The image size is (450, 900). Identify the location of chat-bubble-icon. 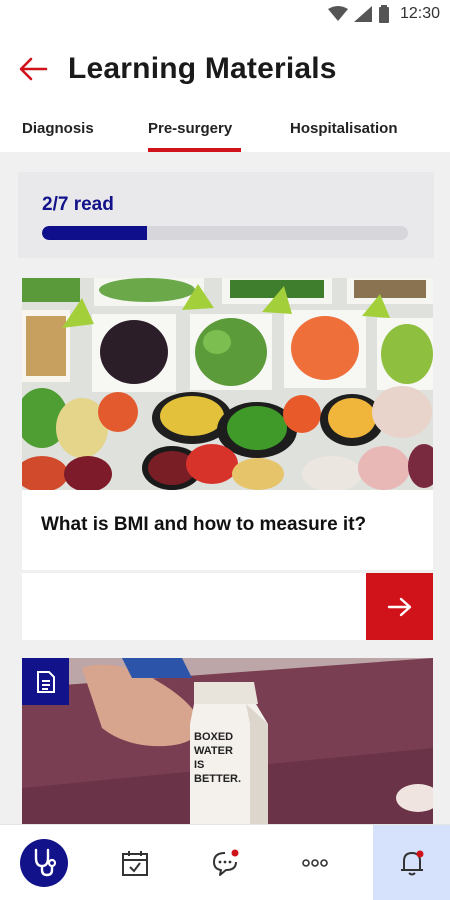
(226, 862).